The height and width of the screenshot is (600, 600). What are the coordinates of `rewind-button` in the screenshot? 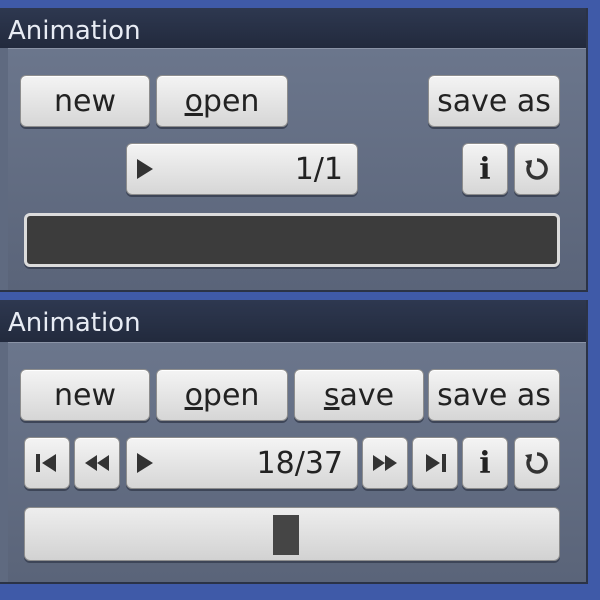 It's located at (97, 463).